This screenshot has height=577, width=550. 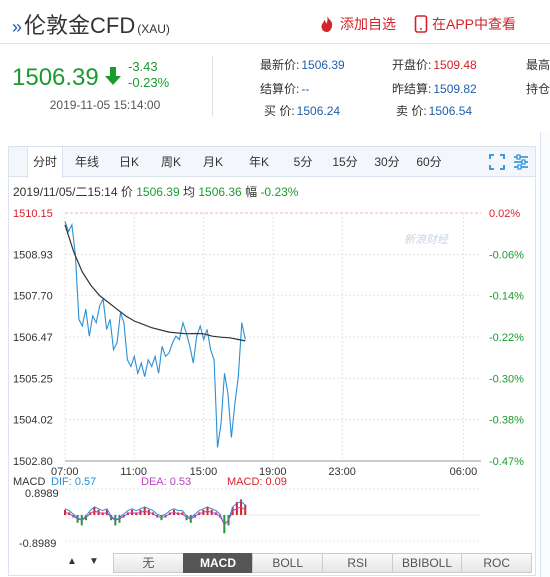 What do you see at coordinates (464, 472) in the screenshot?
I see `x-tick-label: 06:00` at bounding box center [464, 472].